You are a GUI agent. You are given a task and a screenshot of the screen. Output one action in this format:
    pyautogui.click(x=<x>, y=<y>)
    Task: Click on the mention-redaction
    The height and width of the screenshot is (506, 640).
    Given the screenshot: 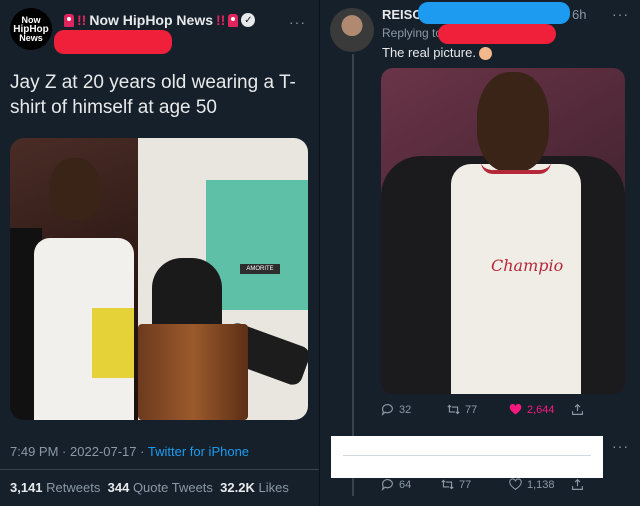 What is the action you would take?
    pyautogui.click(x=497, y=34)
    